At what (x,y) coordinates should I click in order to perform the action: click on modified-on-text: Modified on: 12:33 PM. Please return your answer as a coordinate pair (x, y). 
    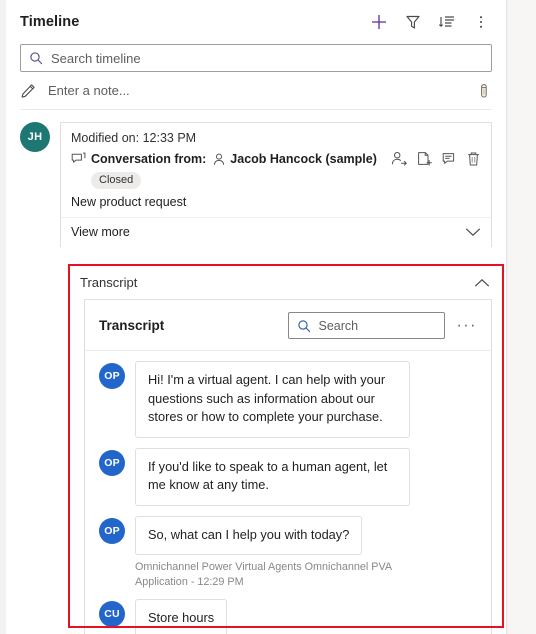
    Looking at the image, I should click on (134, 138).